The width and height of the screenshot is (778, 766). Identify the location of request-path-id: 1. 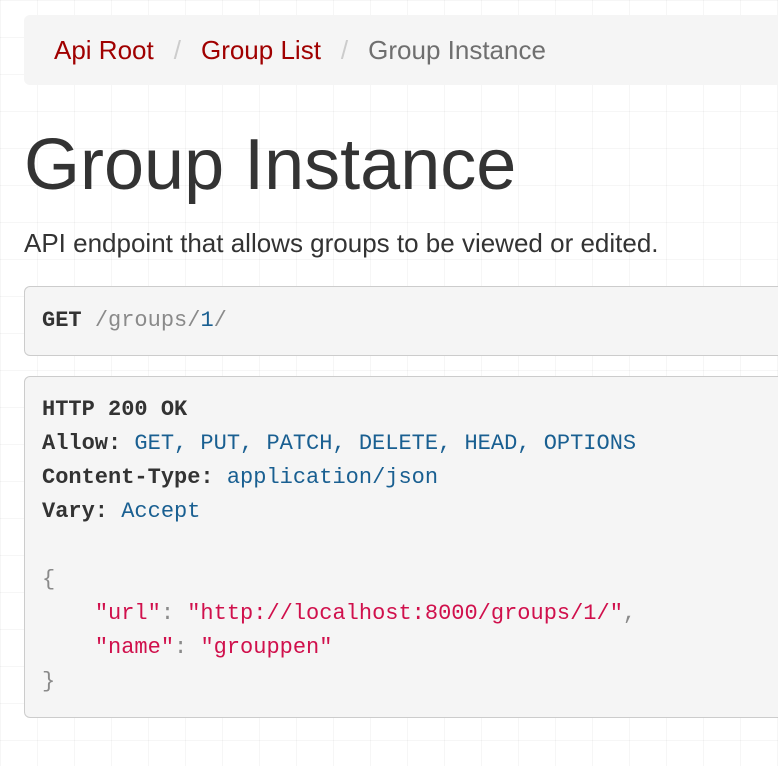
(207, 320).